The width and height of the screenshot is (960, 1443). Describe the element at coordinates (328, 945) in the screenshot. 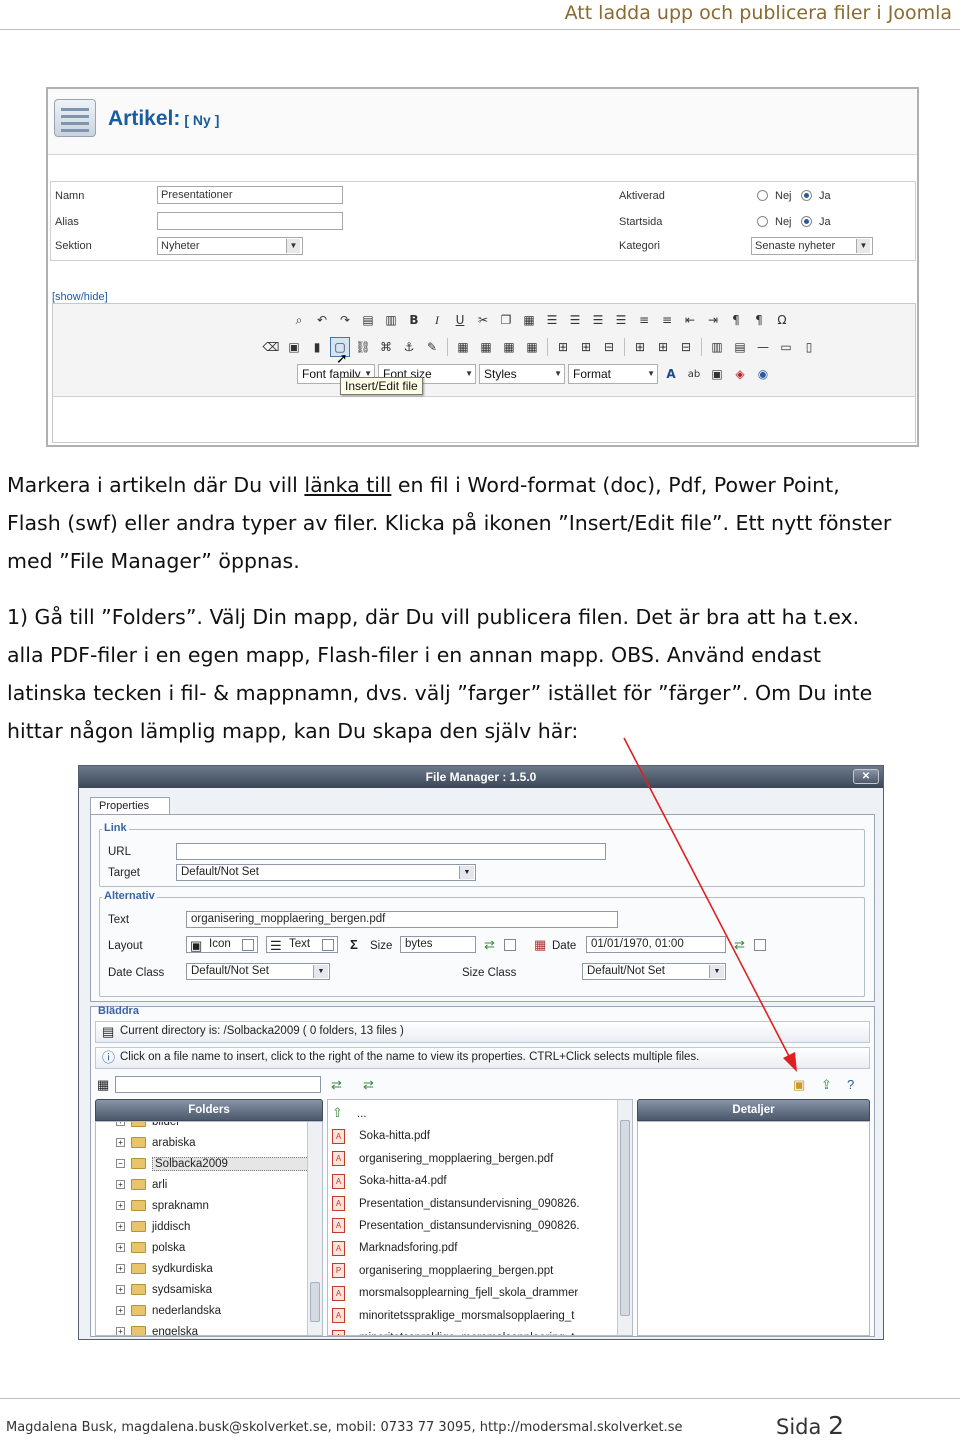

I see `text-checkbox` at that location.